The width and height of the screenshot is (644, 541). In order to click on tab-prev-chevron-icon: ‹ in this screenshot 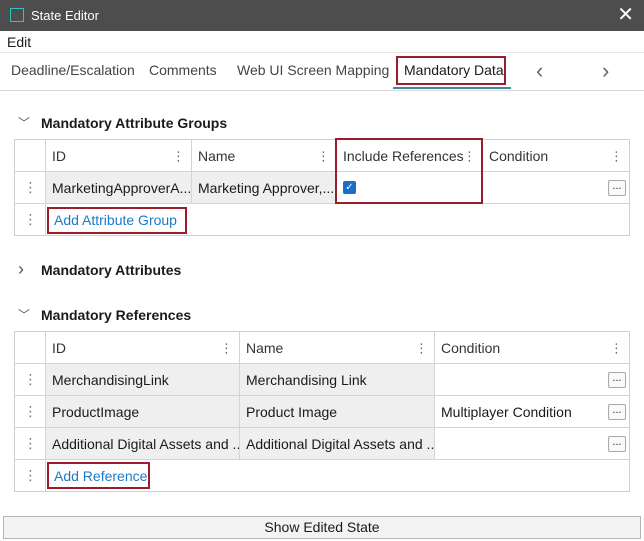, I will do `click(539, 71)`.